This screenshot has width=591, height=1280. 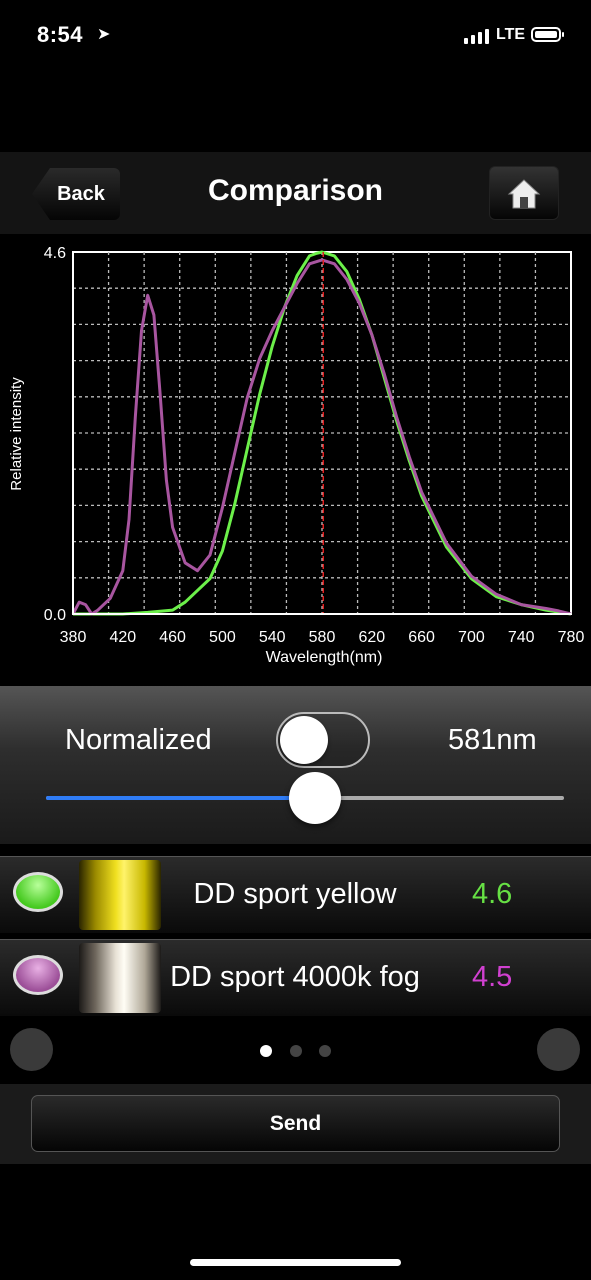 I want to click on y-tick-label: 4.6, so click(x=55, y=253).